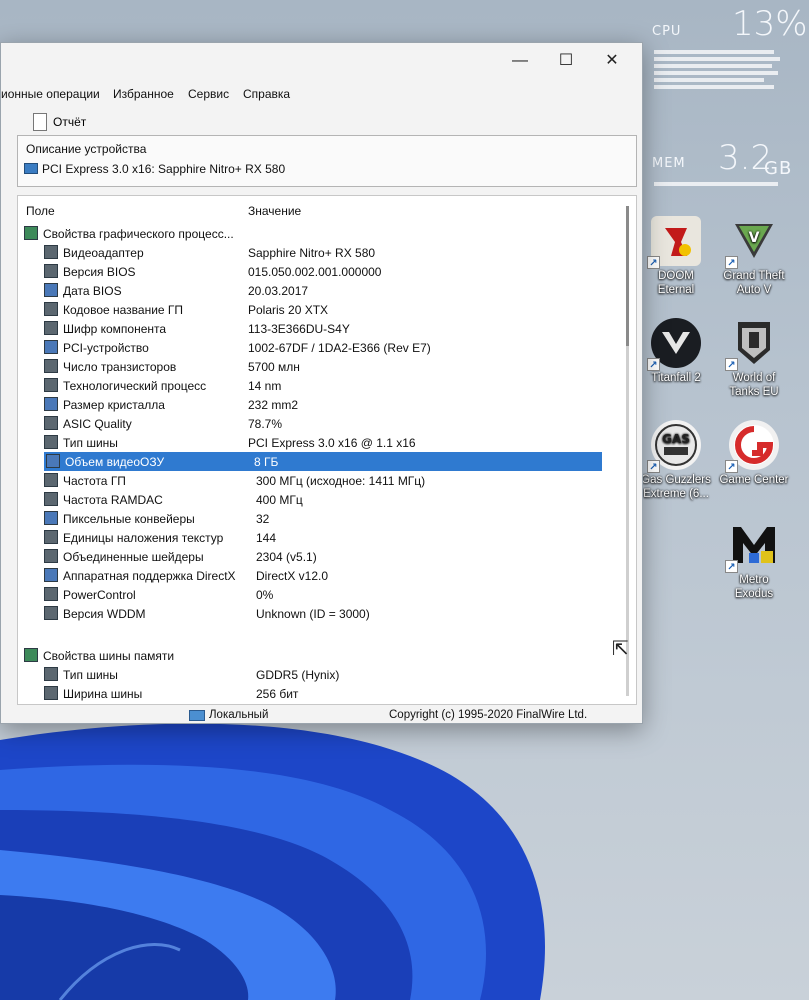  I want to click on property-row: Версия BIOS 015.050.002.001.000000, so click(318, 271).